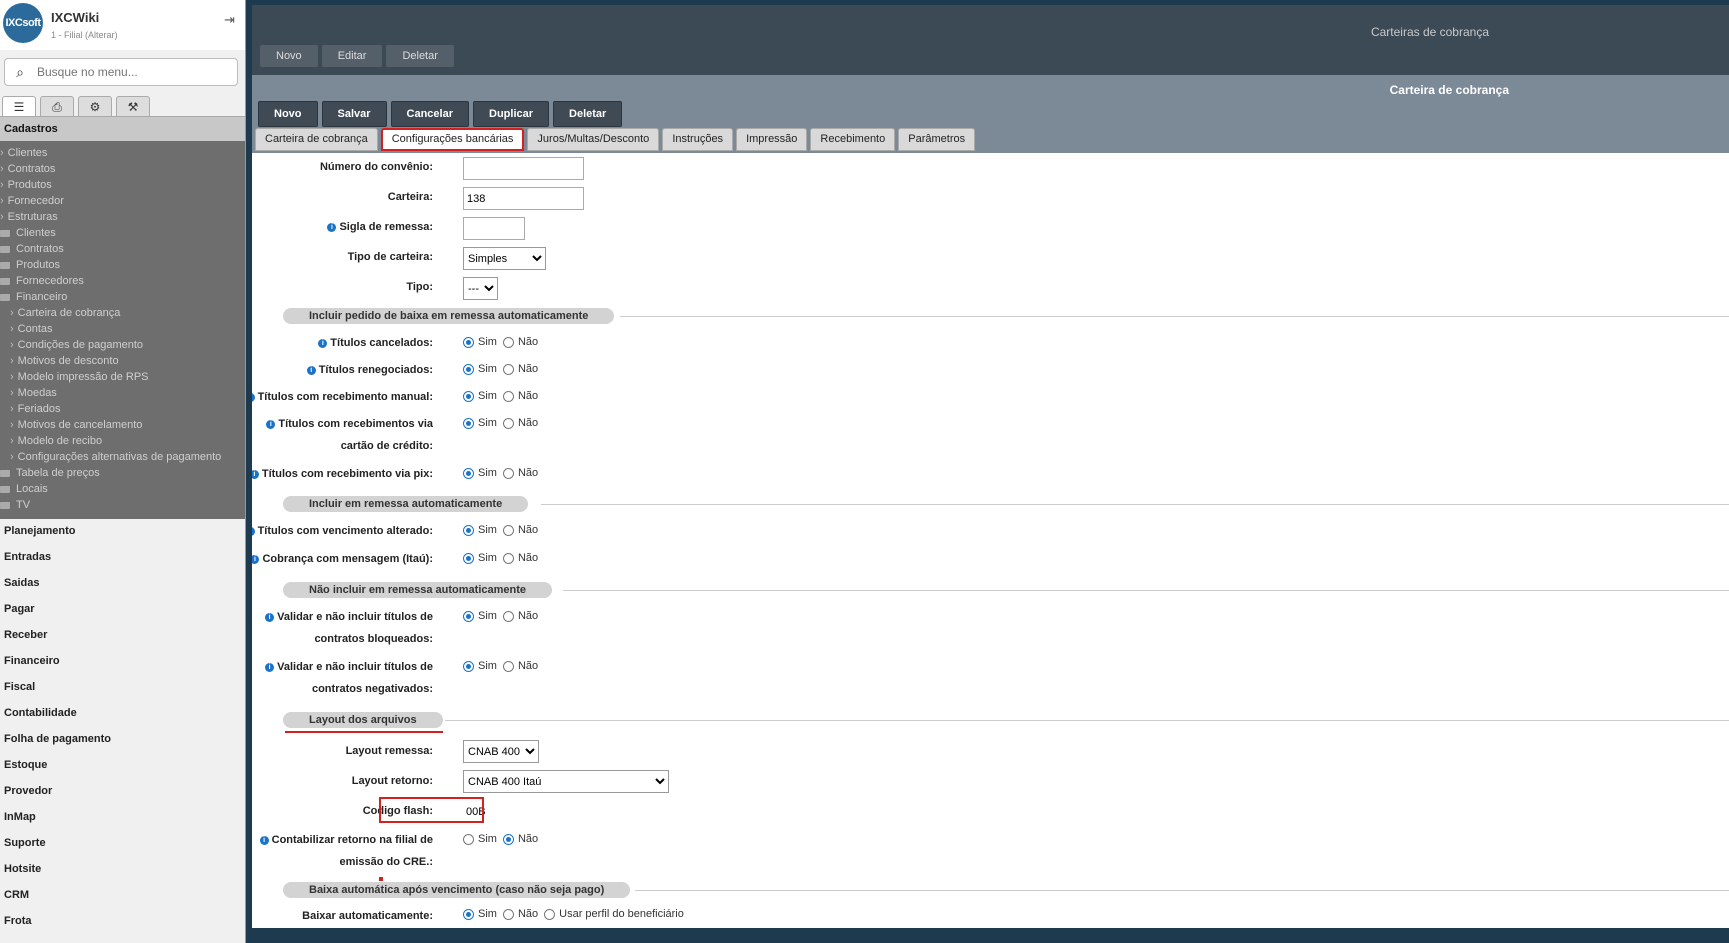 Image resolution: width=1729 pixels, height=943 pixels. I want to click on menu-search: ⌕, so click(121, 72).